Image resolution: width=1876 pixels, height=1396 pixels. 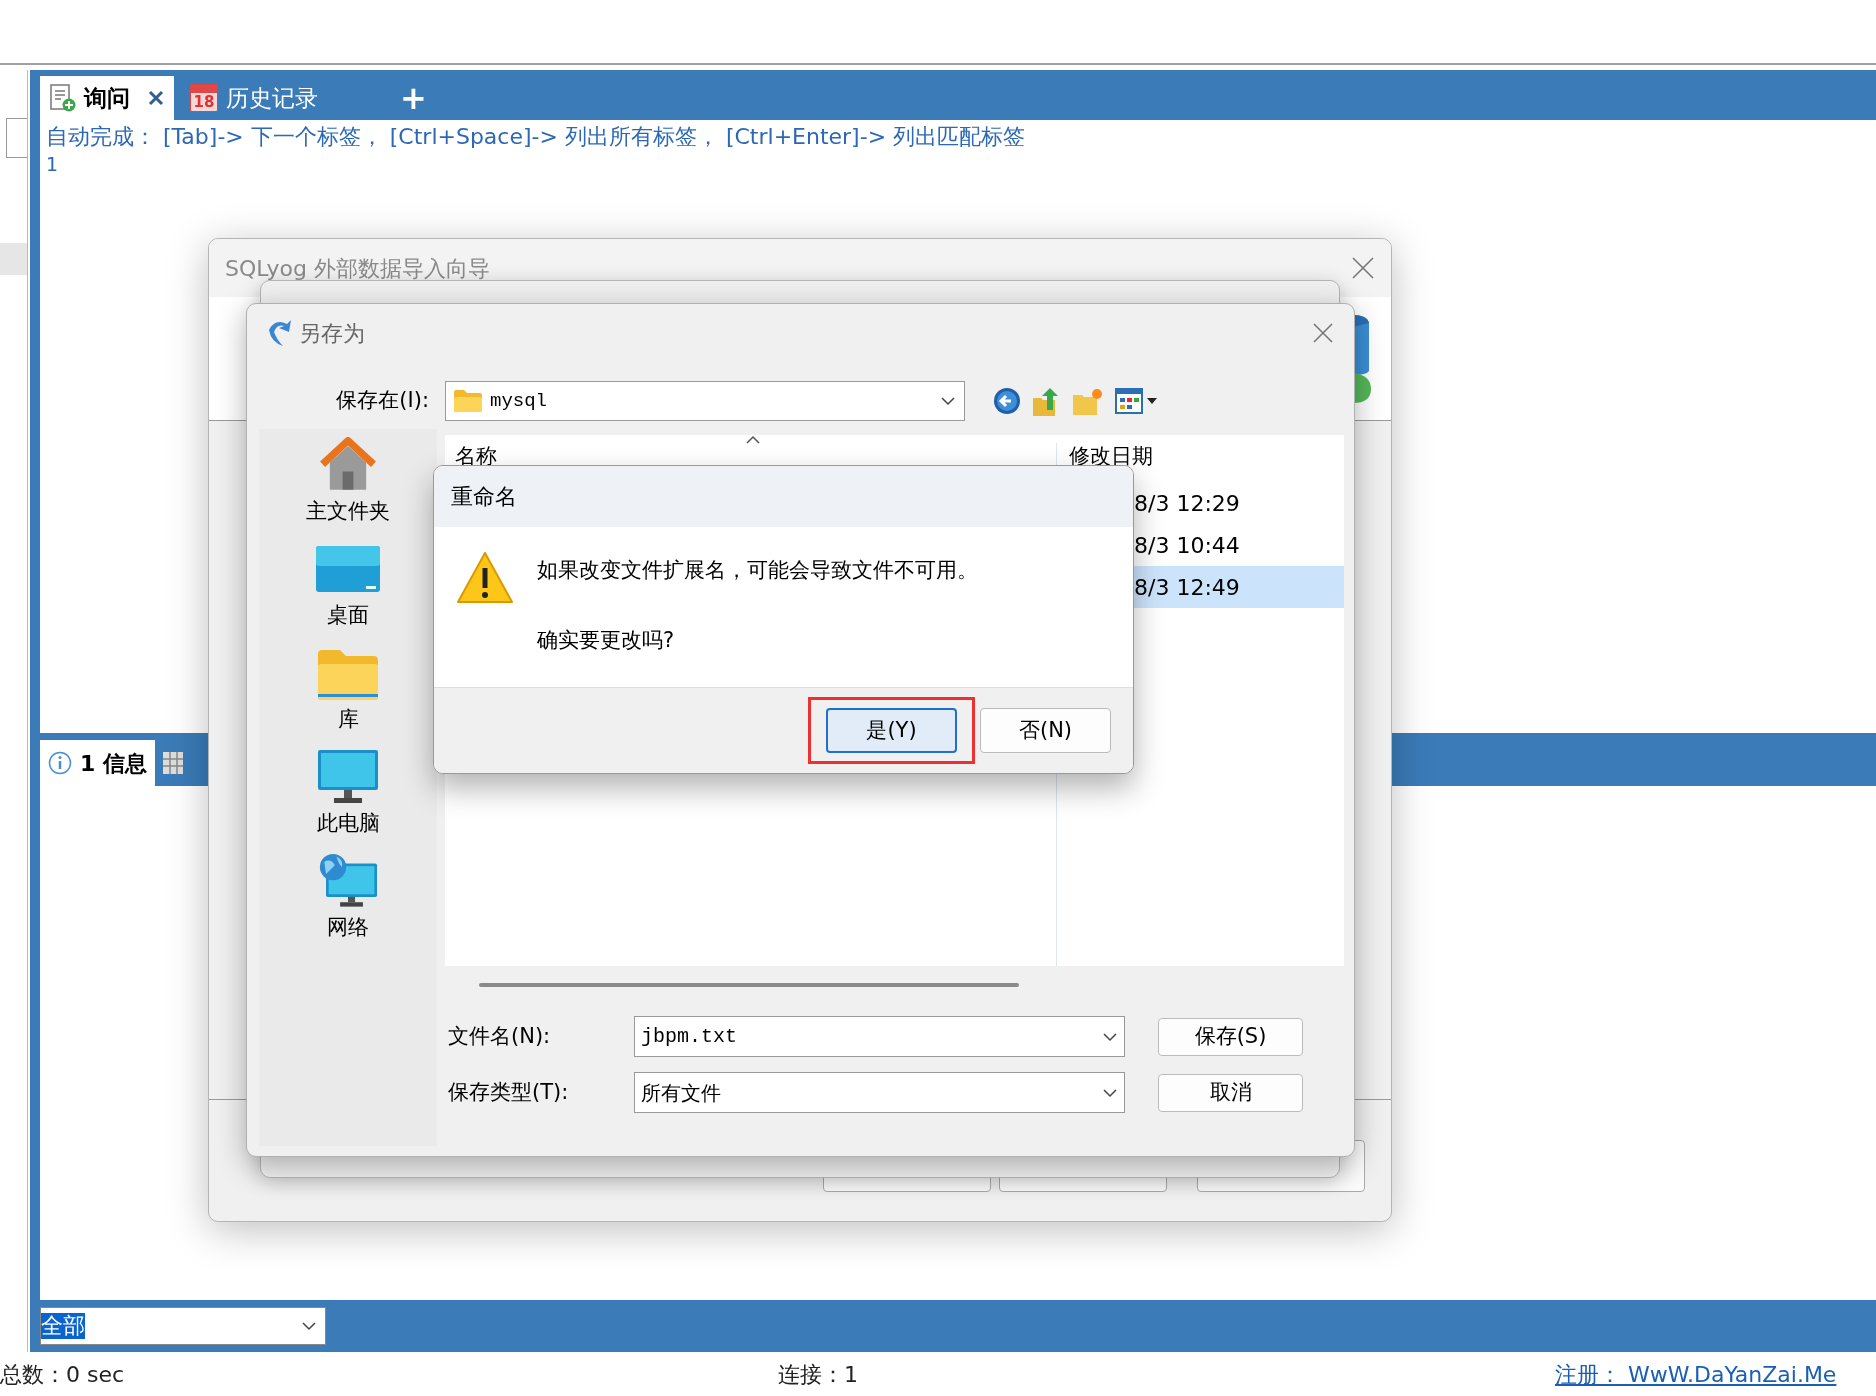 I want to click on line-number: 1, so click(x=52, y=164).